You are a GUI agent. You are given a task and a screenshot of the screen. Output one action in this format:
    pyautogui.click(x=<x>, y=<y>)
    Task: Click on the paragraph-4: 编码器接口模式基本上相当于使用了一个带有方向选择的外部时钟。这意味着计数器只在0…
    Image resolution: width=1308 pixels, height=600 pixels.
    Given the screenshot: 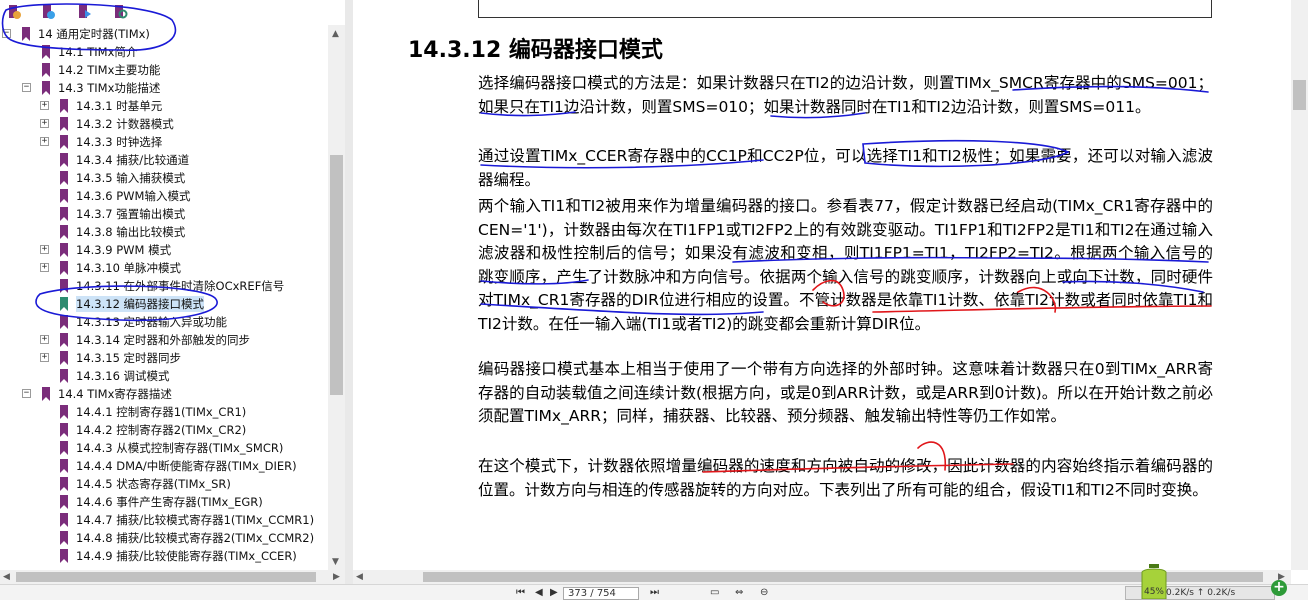 What is the action you would take?
    pyautogui.click(x=845, y=392)
    